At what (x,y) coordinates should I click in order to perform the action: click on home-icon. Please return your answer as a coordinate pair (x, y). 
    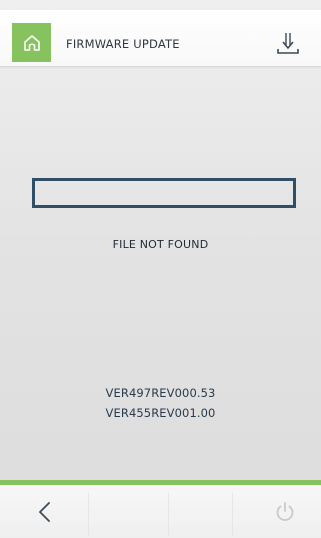
    Looking at the image, I should click on (31, 42).